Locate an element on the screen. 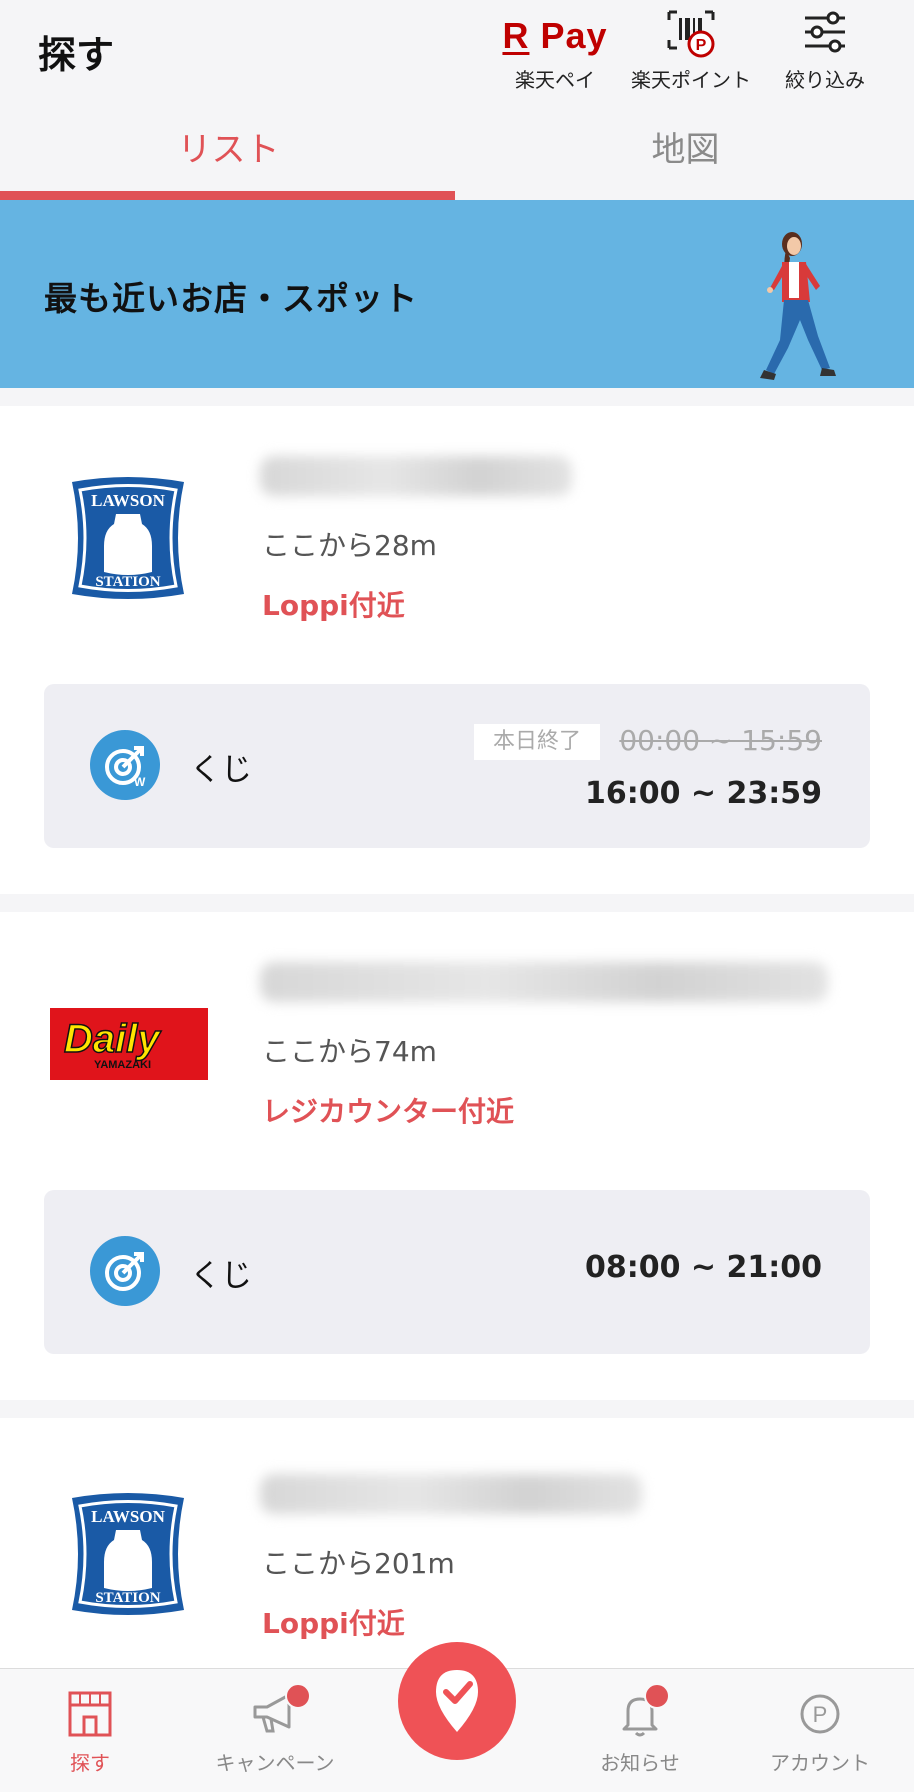  nav-campaign-label: キャンペーン is located at coordinates (275, 1763).